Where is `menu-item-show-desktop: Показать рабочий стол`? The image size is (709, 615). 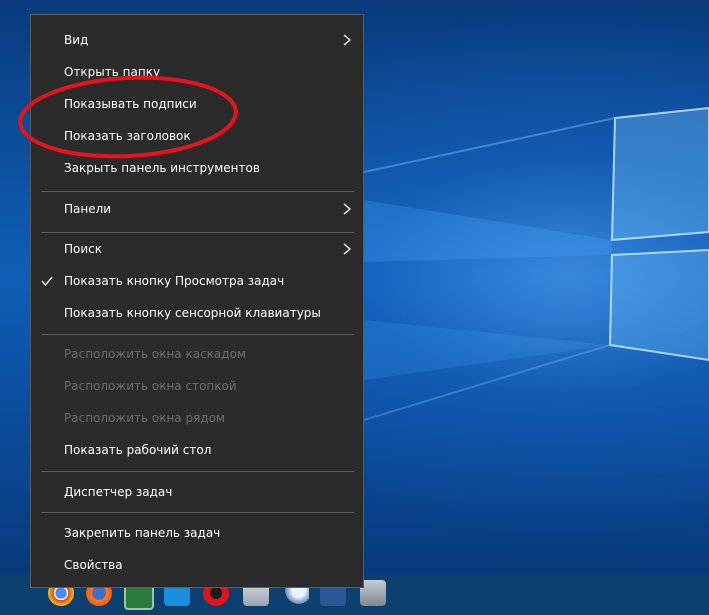 menu-item-show-desktop: Показать рабочий стол is located at coordinates (197, 450).